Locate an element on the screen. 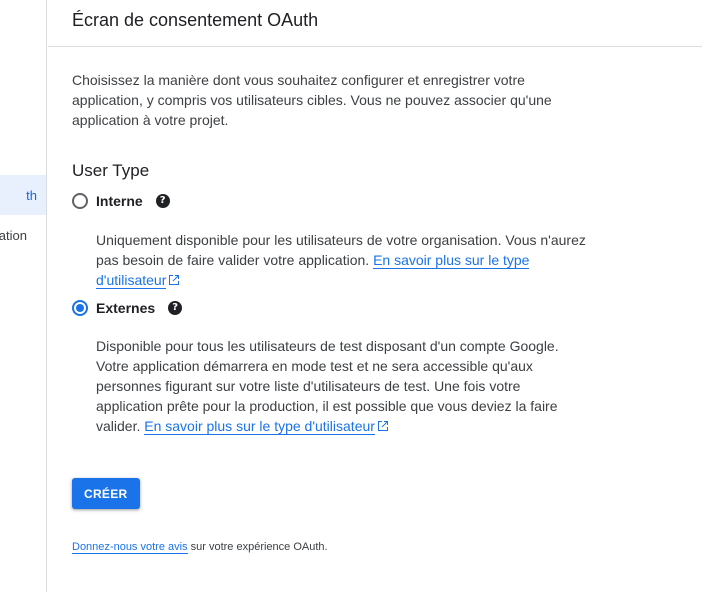  sidebar: th ation is located at coordinates (23, 296).